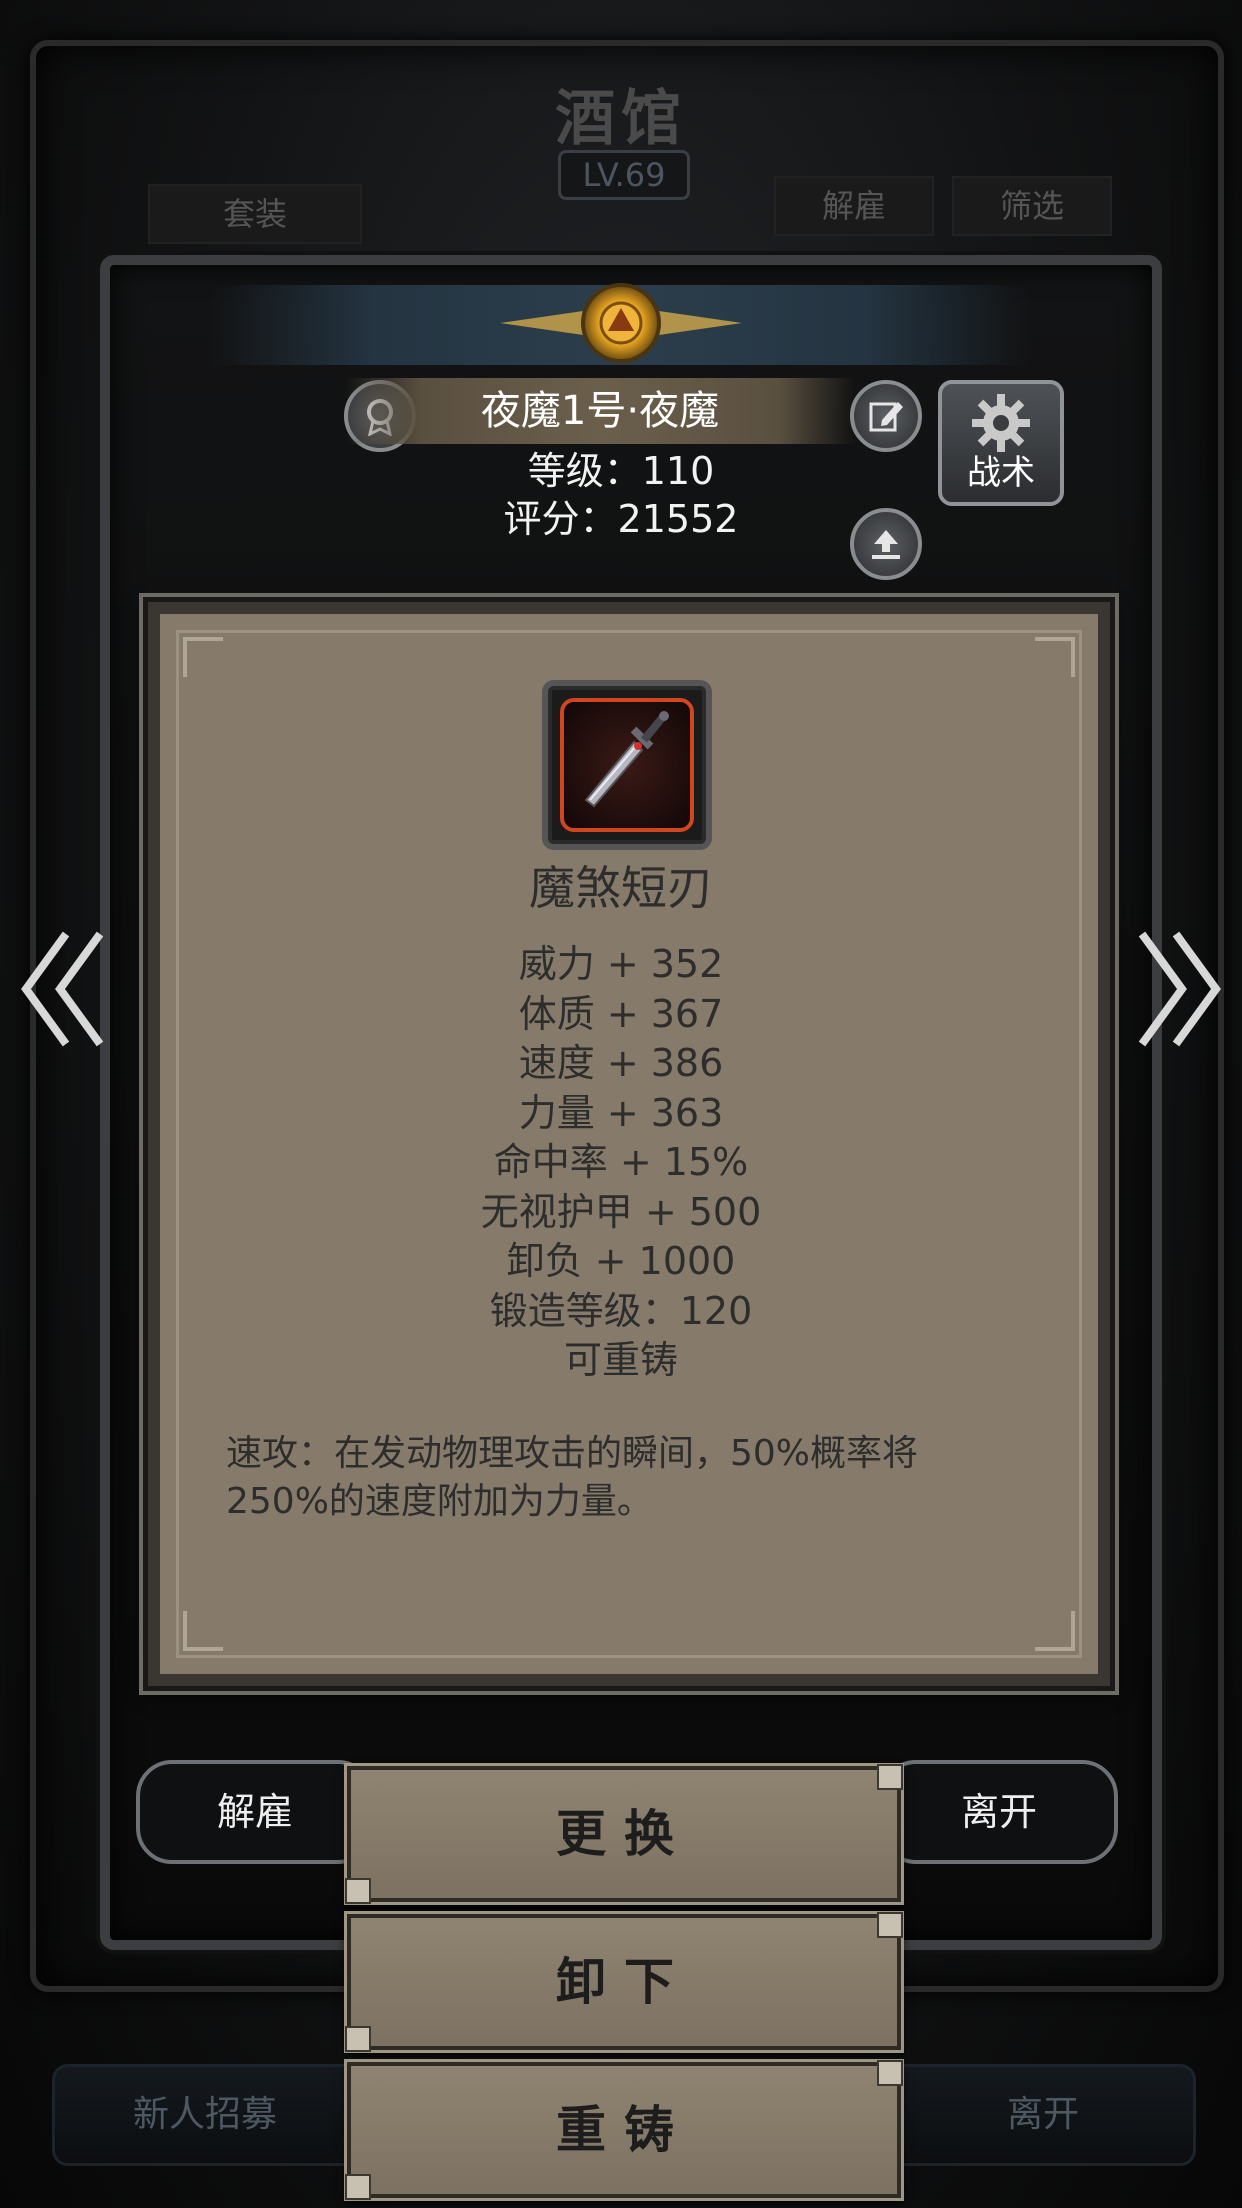 This screenshot has height=2208, width=1242. What do you see at coordinates (621, 1211) in the screenshot?
I see `attribute-line: 无视护甲 + 500` at bounding box center [621, 1211].